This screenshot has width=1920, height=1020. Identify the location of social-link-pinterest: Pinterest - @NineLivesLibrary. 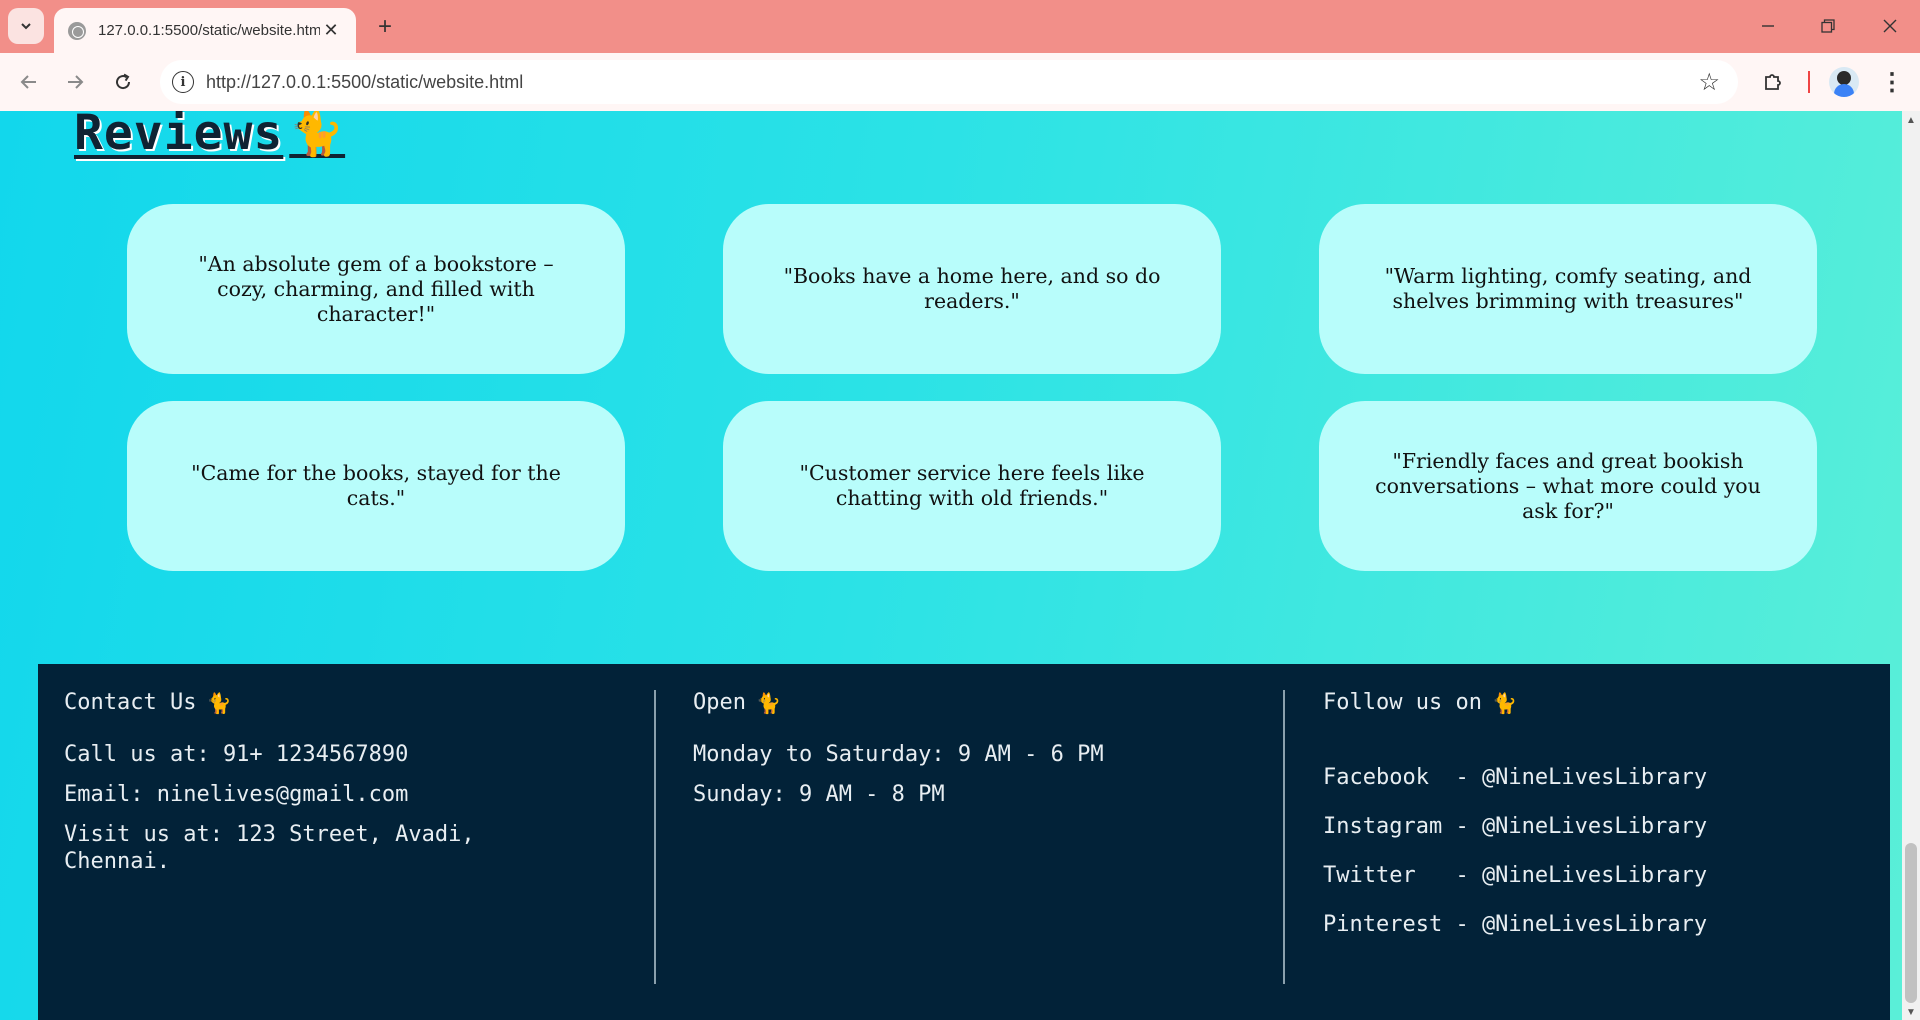
(1593, 924).